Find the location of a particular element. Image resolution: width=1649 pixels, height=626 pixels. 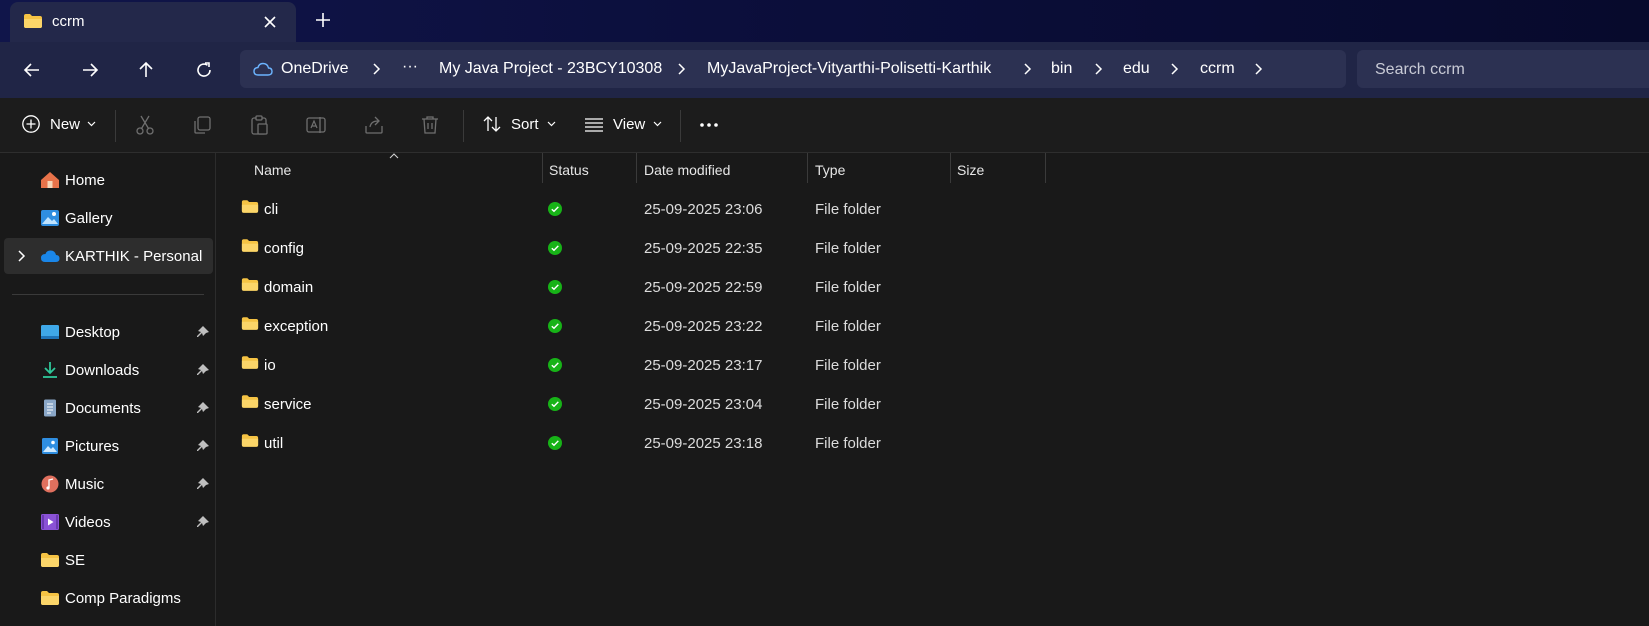

file-name: service is located at coordinates (288, 404).